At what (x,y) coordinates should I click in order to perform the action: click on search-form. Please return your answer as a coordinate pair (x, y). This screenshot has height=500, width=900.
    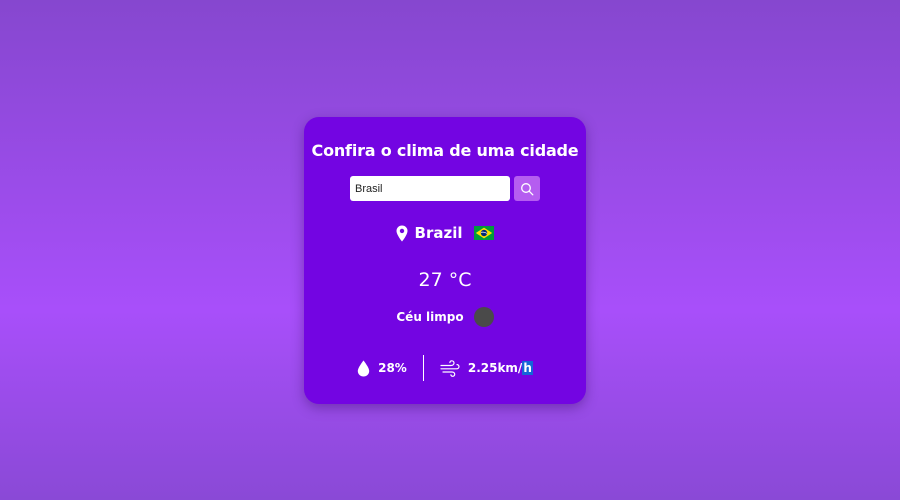
    Looking at the image, I should click on (445, 188).